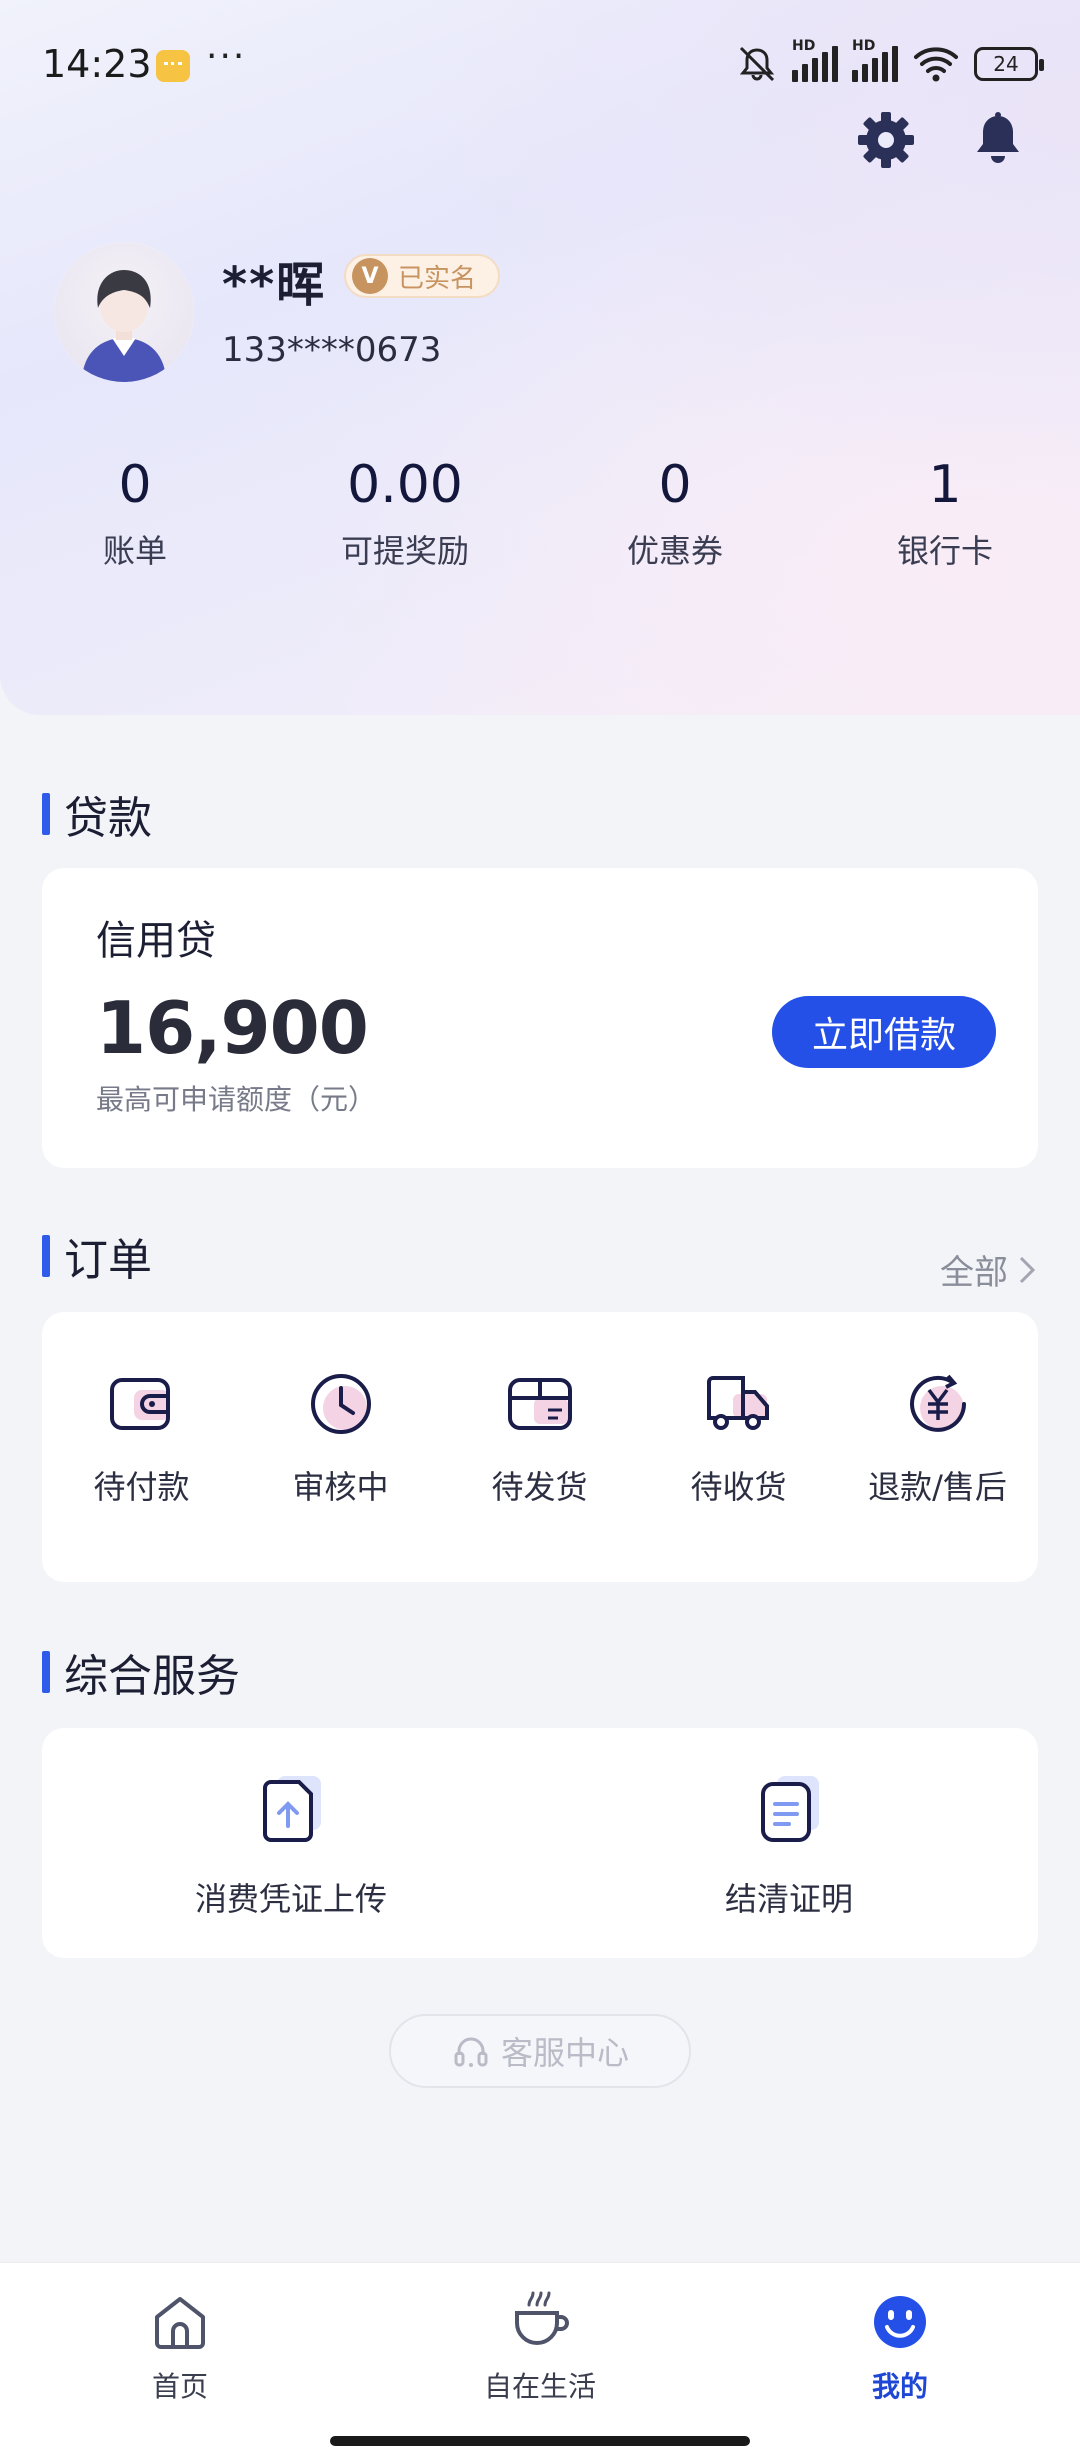  Describe the element at coordinates (788, 1899) in the screenshot. I see `service-label: 结清证明` at that location.